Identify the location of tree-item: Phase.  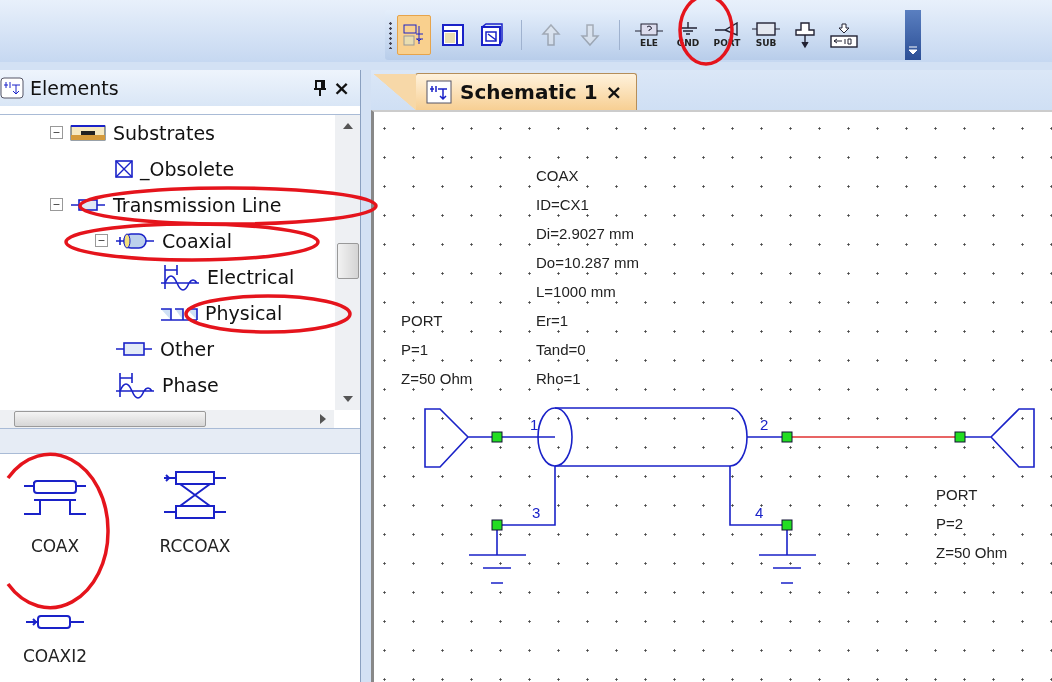
(190, 384).